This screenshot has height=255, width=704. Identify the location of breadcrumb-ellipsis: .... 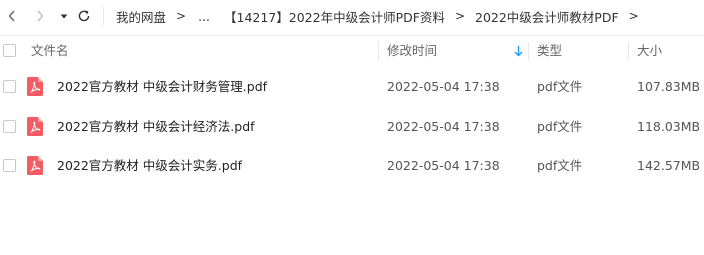
(204, 16).